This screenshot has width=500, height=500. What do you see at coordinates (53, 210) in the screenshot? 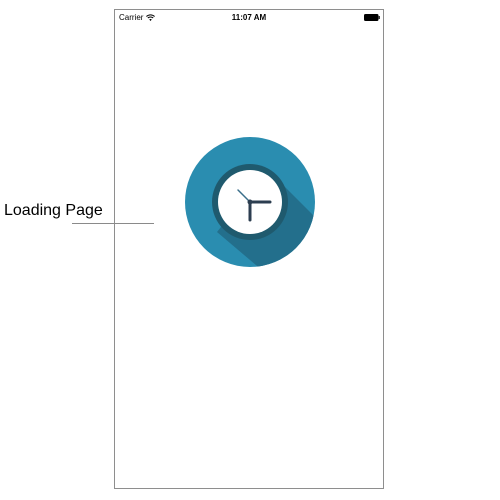
I see `annotation-label: Loading Page` at bounding box center [53, 210].